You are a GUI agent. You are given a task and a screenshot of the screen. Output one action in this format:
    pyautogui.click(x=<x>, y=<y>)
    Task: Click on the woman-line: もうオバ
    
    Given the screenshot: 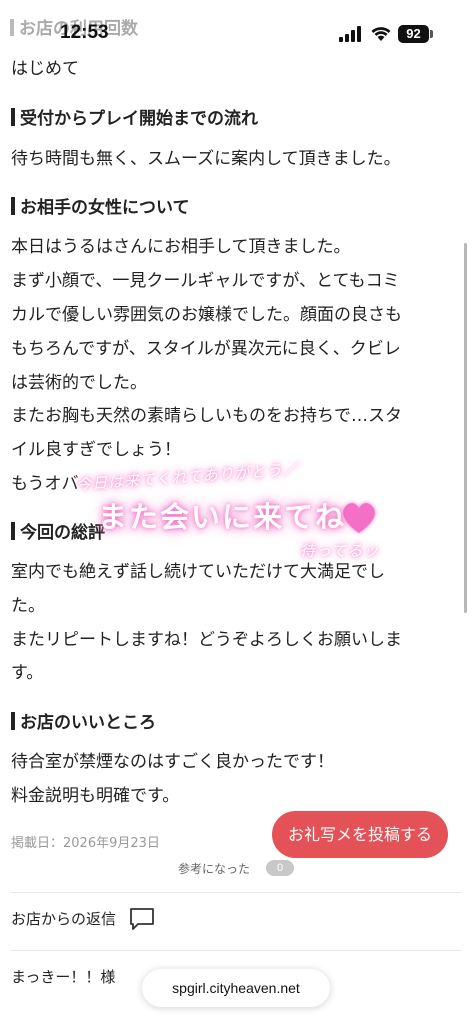 What is the action you would take?
    pyautogui.click(x=45, y=484)
    